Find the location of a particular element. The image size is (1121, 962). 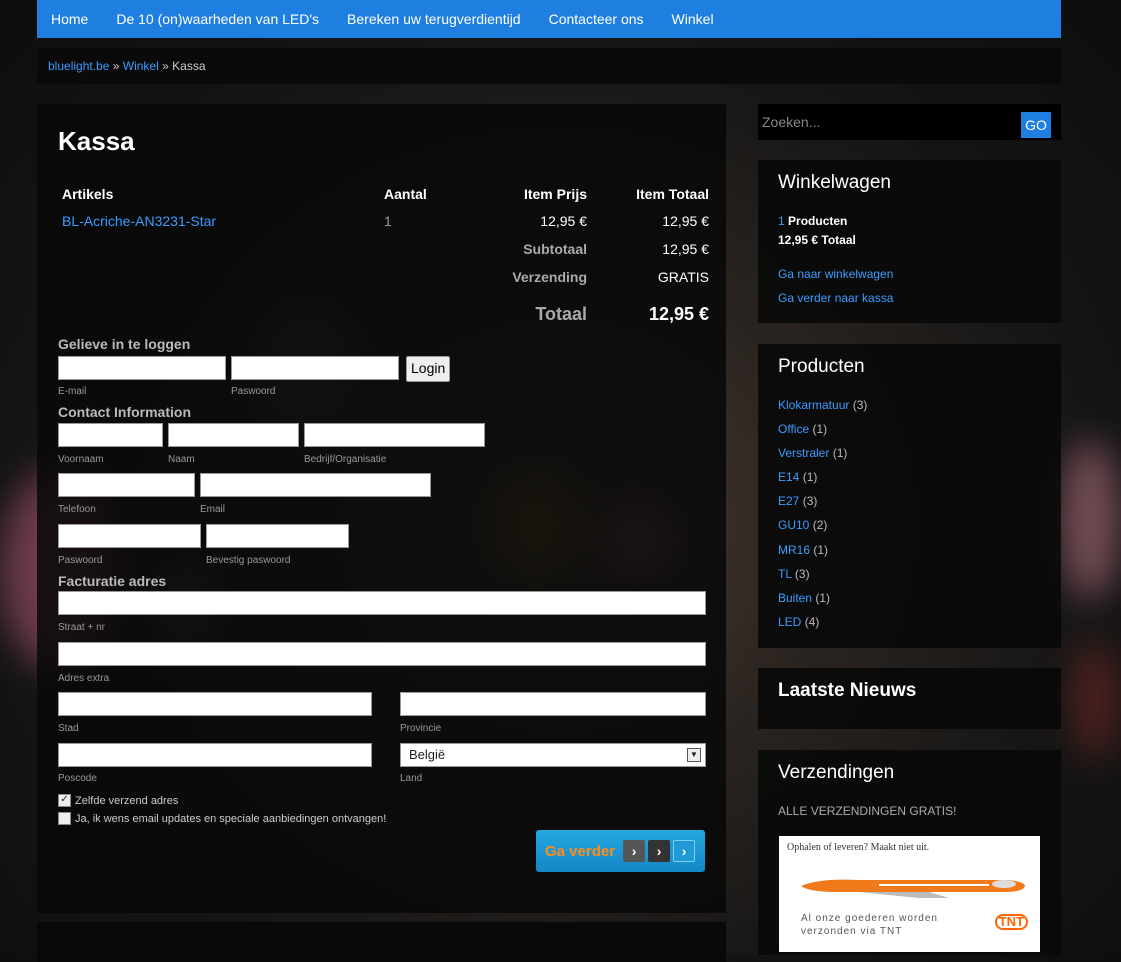

phone-input is located at coordinates (126, 485).